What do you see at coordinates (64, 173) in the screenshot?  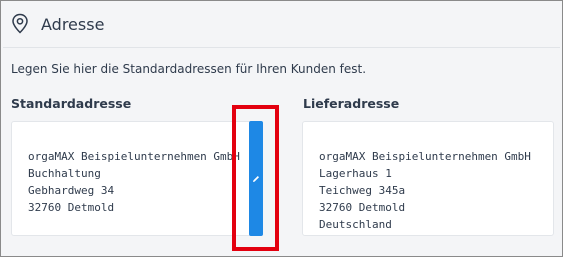 I see `address-line: Buchhaltung` at bounding box center [64, 173].